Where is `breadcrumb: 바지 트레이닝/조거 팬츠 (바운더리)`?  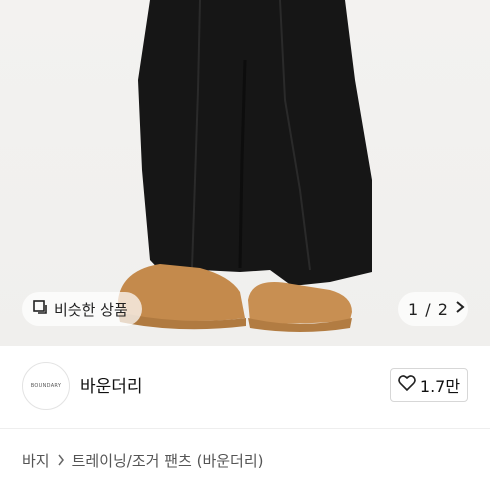 breadcrumb: 바지 트레이닝/조거 팬츠 (바운더리) is located at coordinates (143, 460).